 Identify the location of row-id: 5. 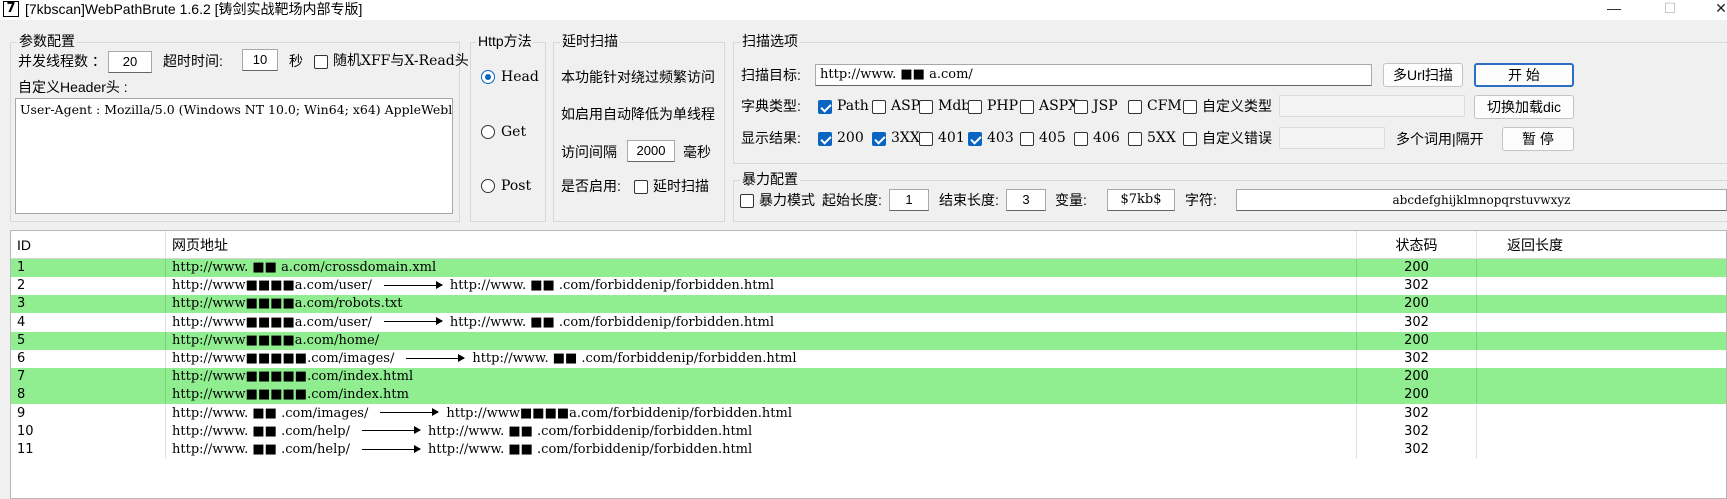
(88, 340).